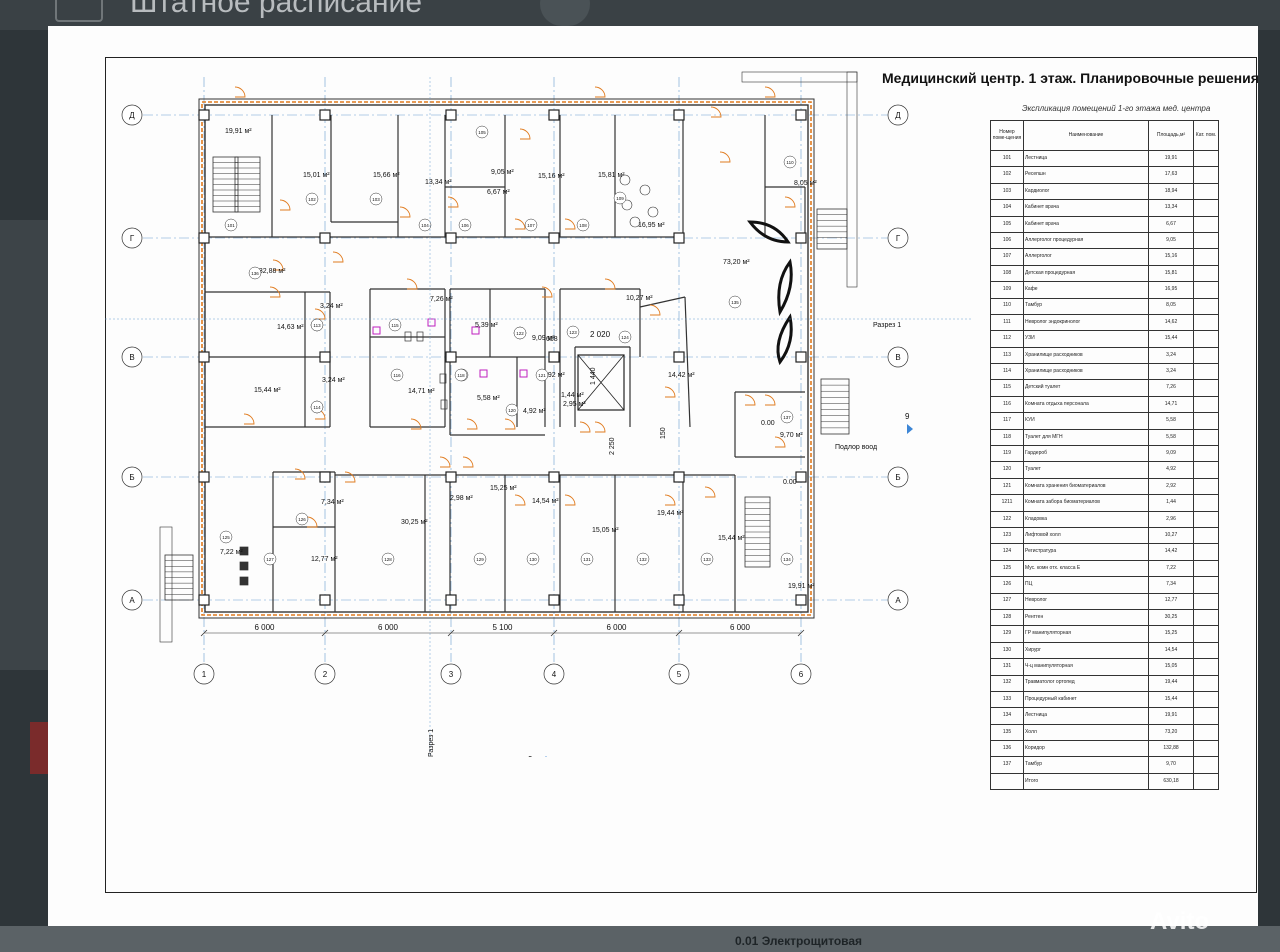 This screenshot has height=952, width=1280. I want to click on room-area-label: 6,67 м², so click(498, 192).